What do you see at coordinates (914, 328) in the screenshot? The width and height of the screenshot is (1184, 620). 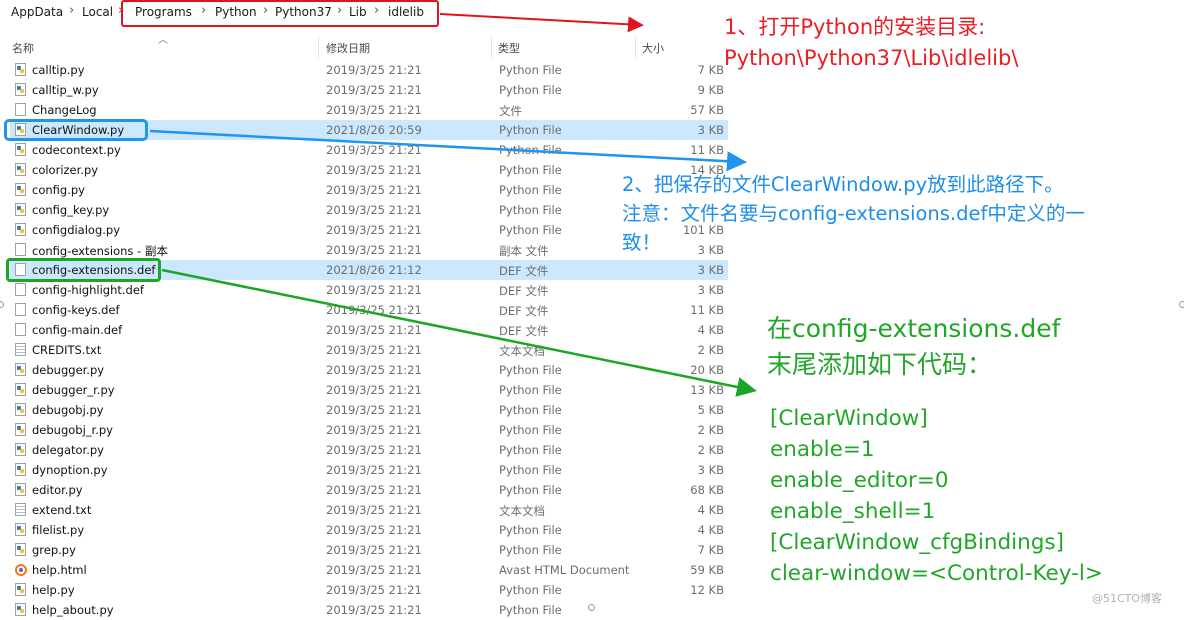 I see `step3-line: 在config-extensions.def` at bounding box center [914, 328].